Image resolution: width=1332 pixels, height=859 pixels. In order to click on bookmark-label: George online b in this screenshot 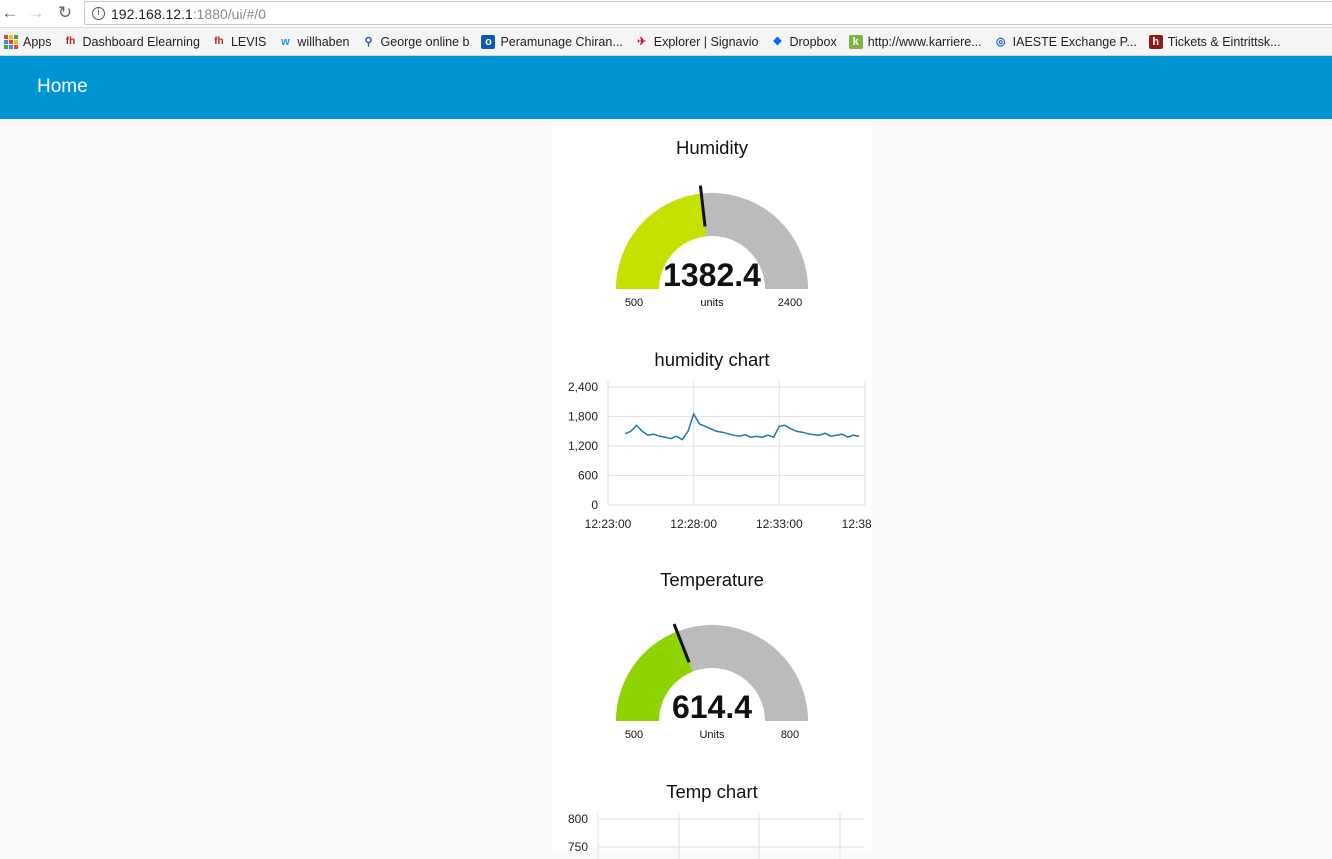, I will do `click(425, 41)`.